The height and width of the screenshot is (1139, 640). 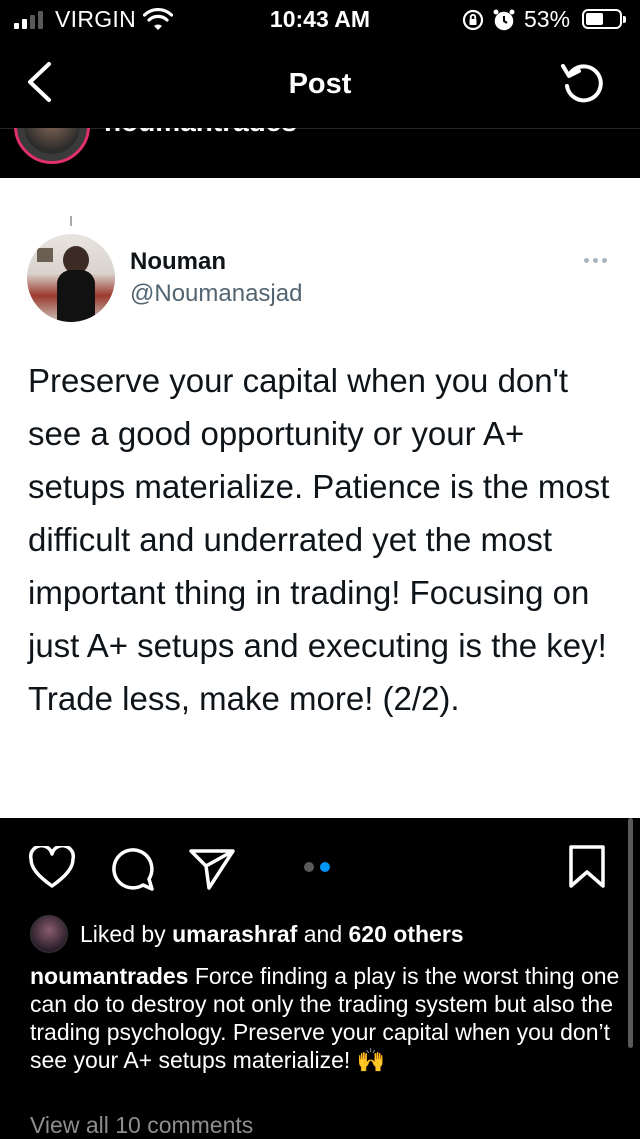 I want to click on orientation-lock-icon, so click(x=473, y=20).